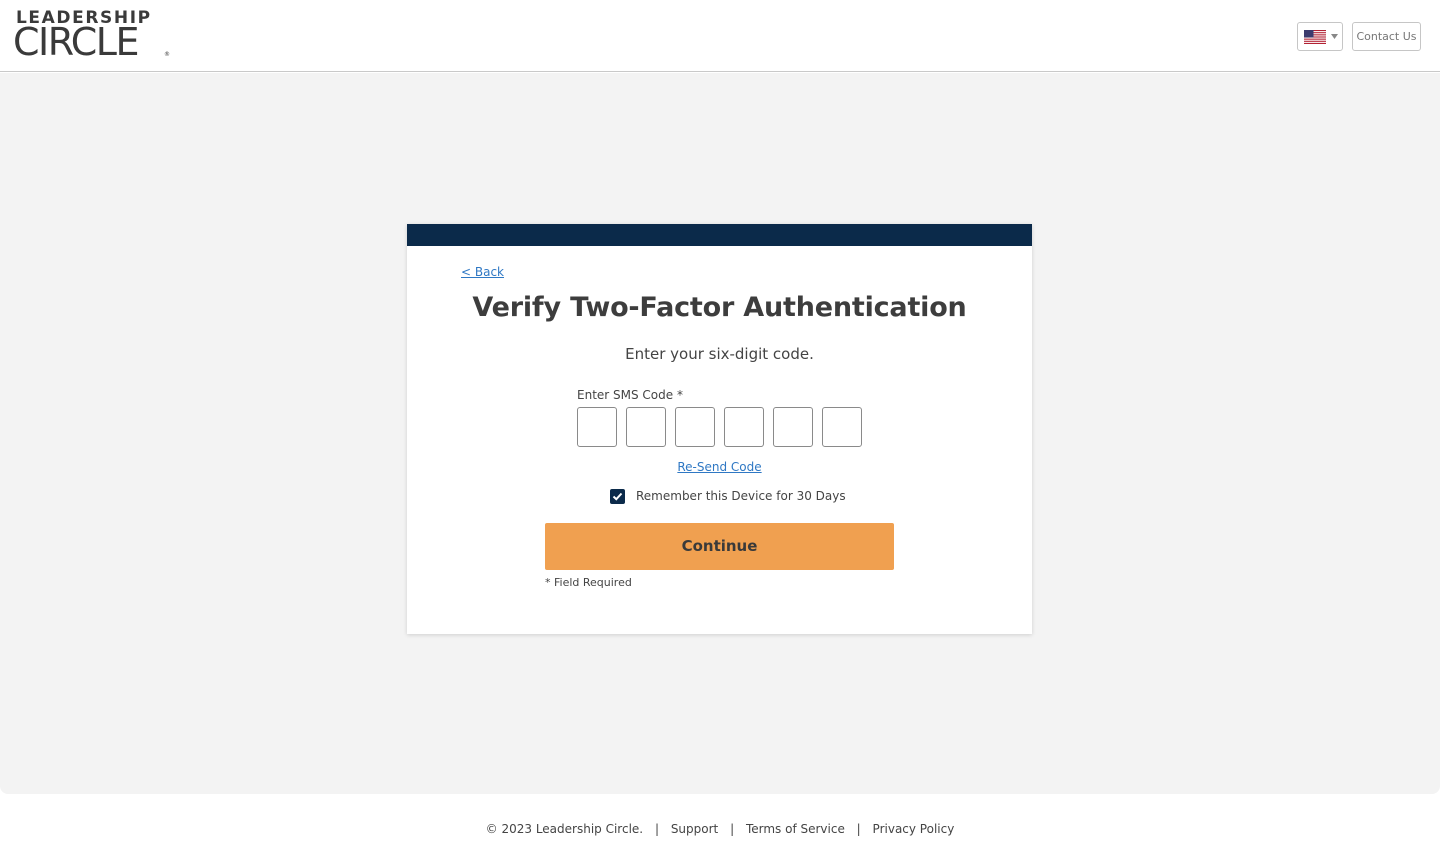 This screenshot has height=859, width=1440. I want to click on checkmark-icon, so click(617, 496).